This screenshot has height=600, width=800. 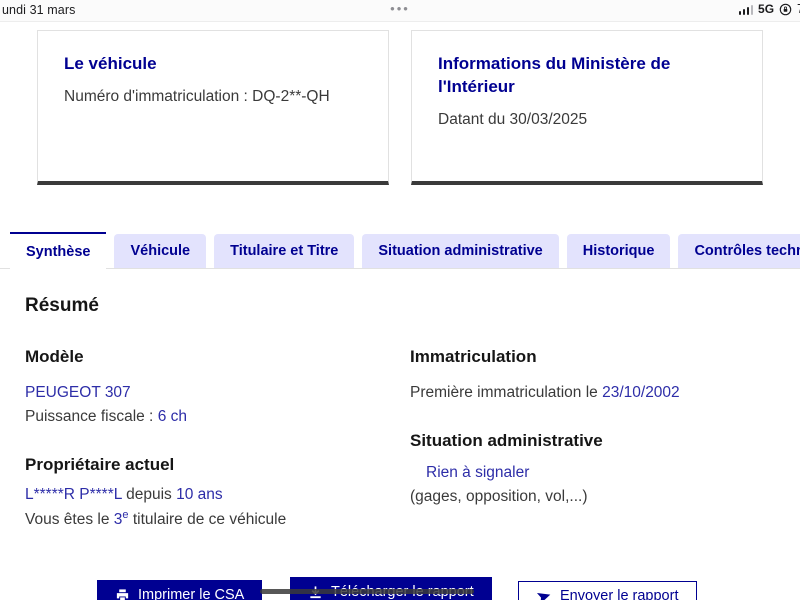 What do you see at coordinates (478, 473) in the screenshot?
I see `admin-status-value: Rien à signaler` at bounding box center [478, 473].